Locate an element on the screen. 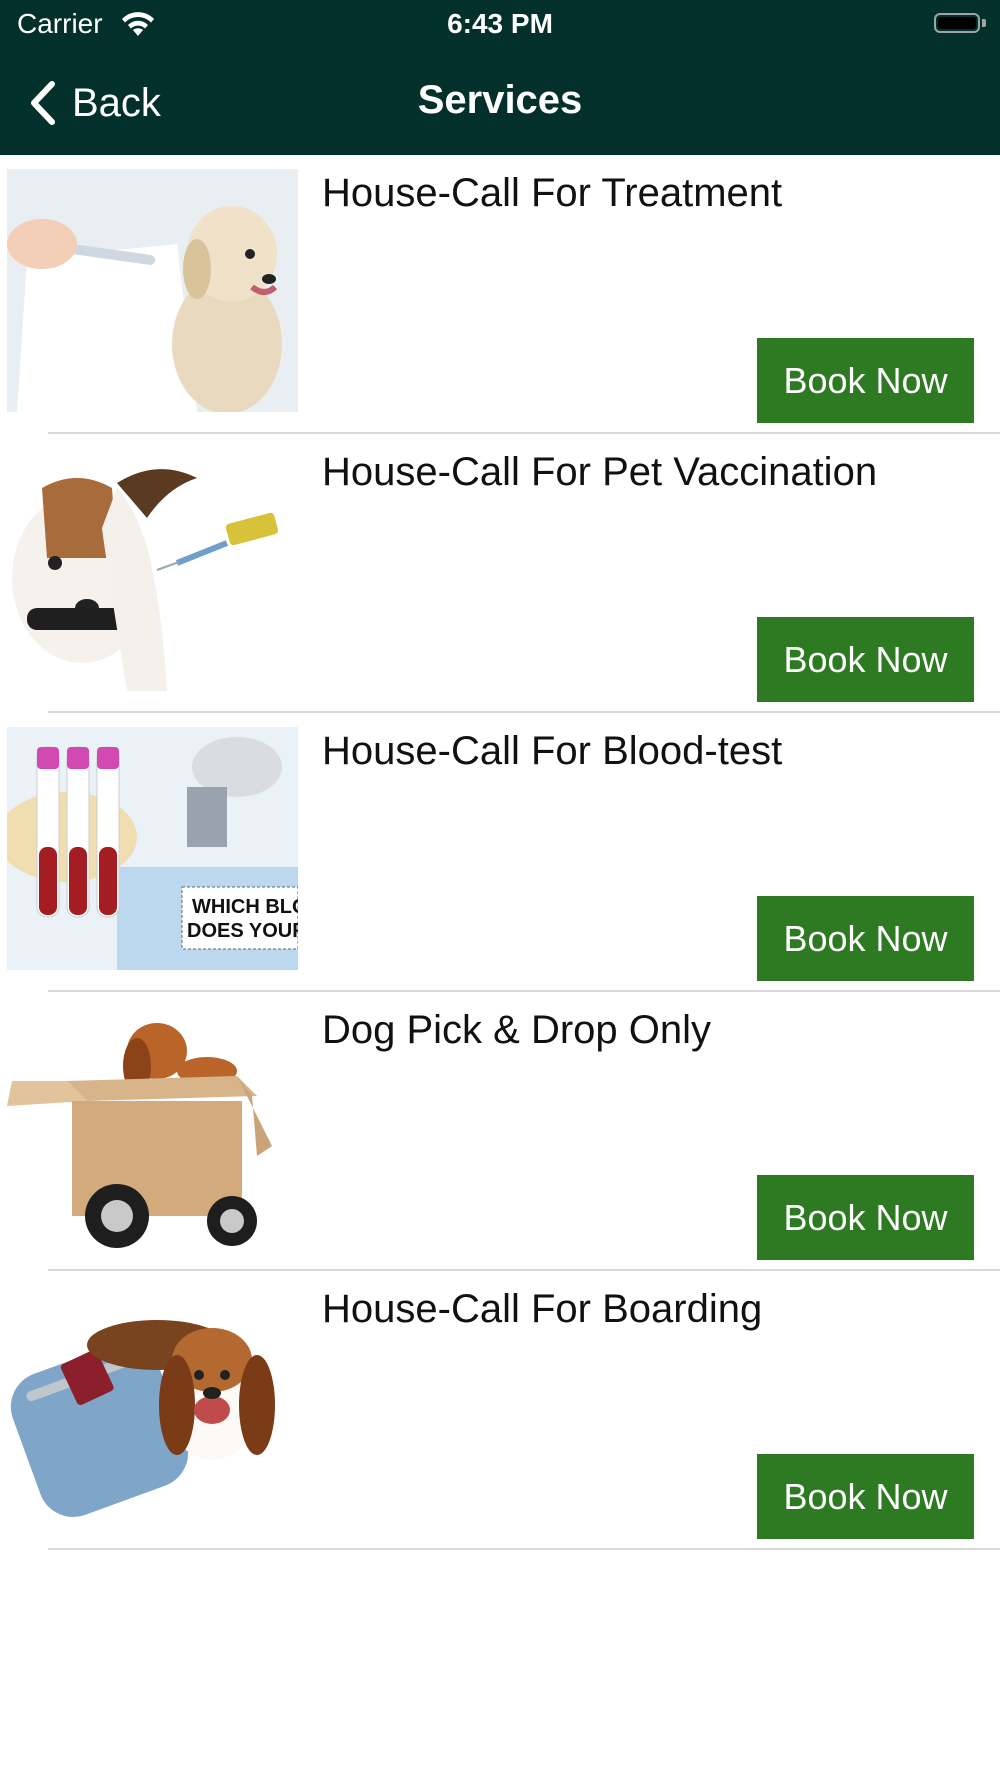 This screenshot has width=1000, height=1778. status-time: 6:43 PM is located at coordinates (500, 23).